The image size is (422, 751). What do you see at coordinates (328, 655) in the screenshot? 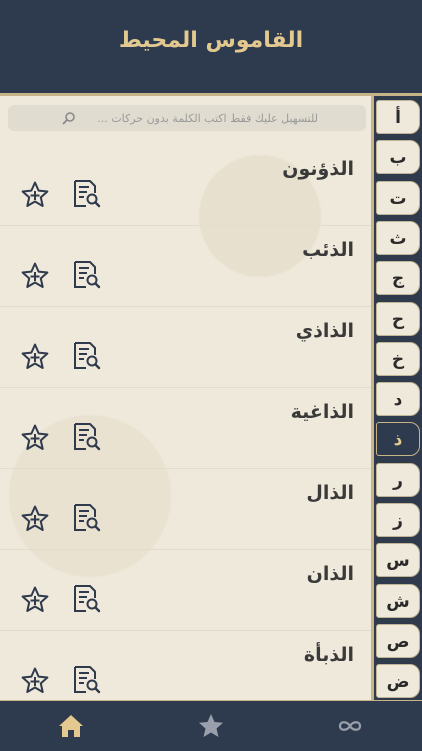
I see `word-label: الذبأة` at bounding box center [328, 655].